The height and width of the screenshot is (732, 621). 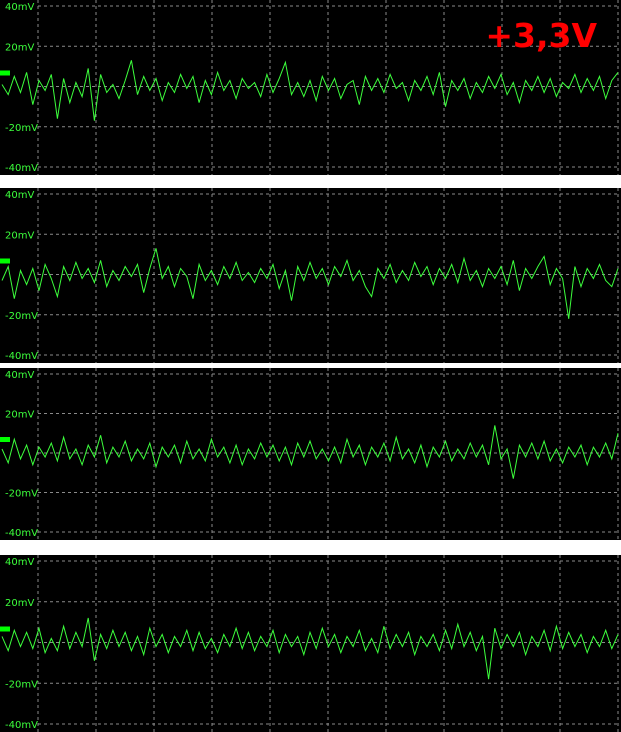 What do you see at coordinates (541, 35) in the screenshot?
I see `voltage-rail-label: +3,3V` at bounding box center [541, 35].